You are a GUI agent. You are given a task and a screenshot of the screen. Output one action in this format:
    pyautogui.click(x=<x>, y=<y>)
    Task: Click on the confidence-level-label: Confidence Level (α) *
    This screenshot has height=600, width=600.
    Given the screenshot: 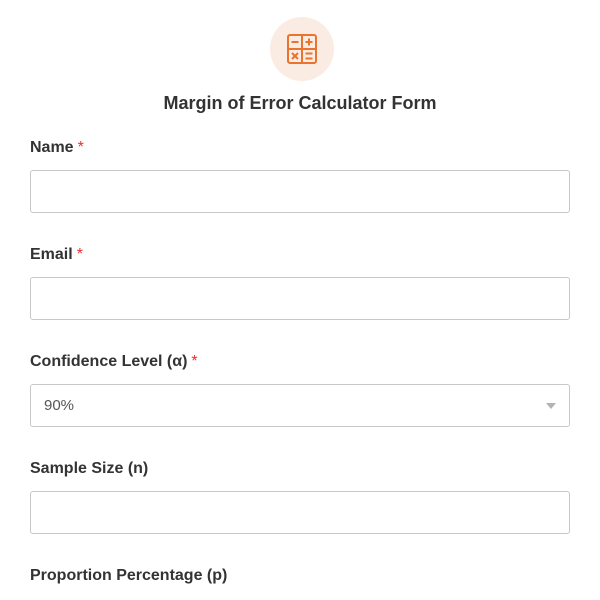 What is the action you would take?
    pyautogui.click(x=114, y=361)
    